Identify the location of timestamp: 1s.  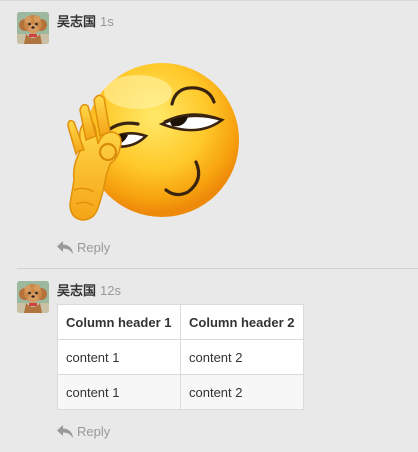
(107, 21).